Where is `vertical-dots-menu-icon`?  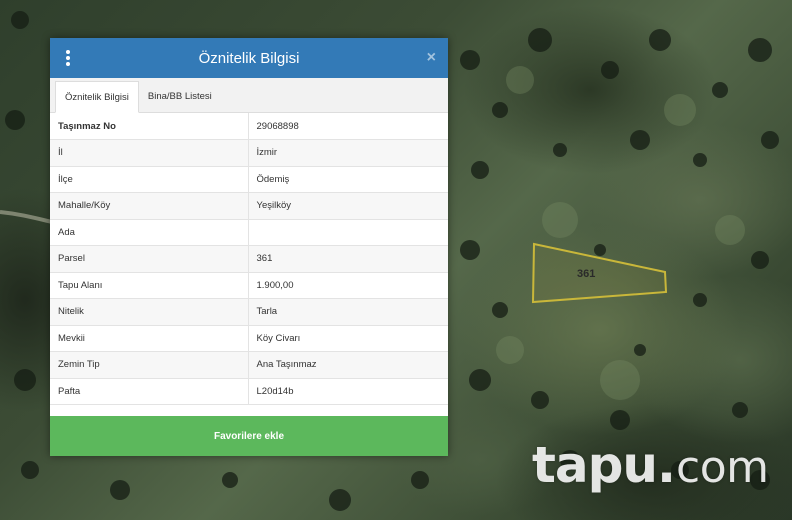
vertical-dots-menu-icon is located at coordinates (68, 58).